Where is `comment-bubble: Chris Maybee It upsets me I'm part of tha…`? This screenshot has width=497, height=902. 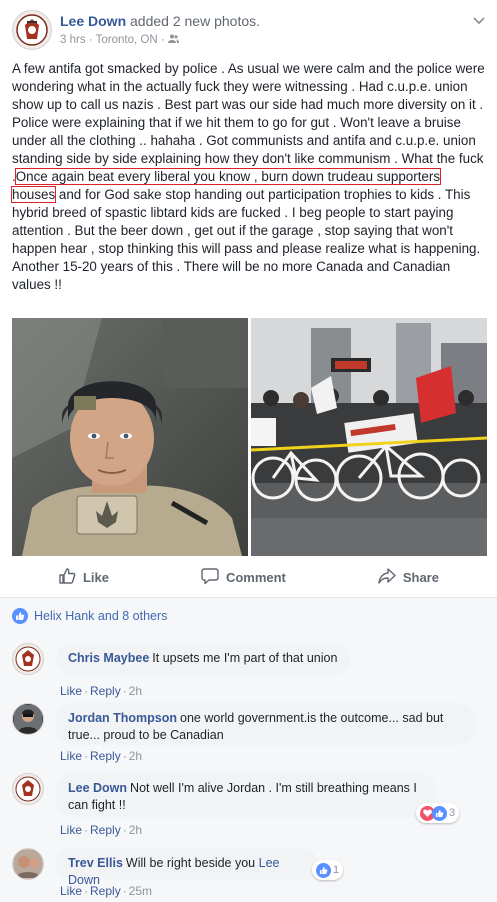
comment-bubble: Chris Maybee It upsets me I'm part of tha… is located at coordinates (203, 659).